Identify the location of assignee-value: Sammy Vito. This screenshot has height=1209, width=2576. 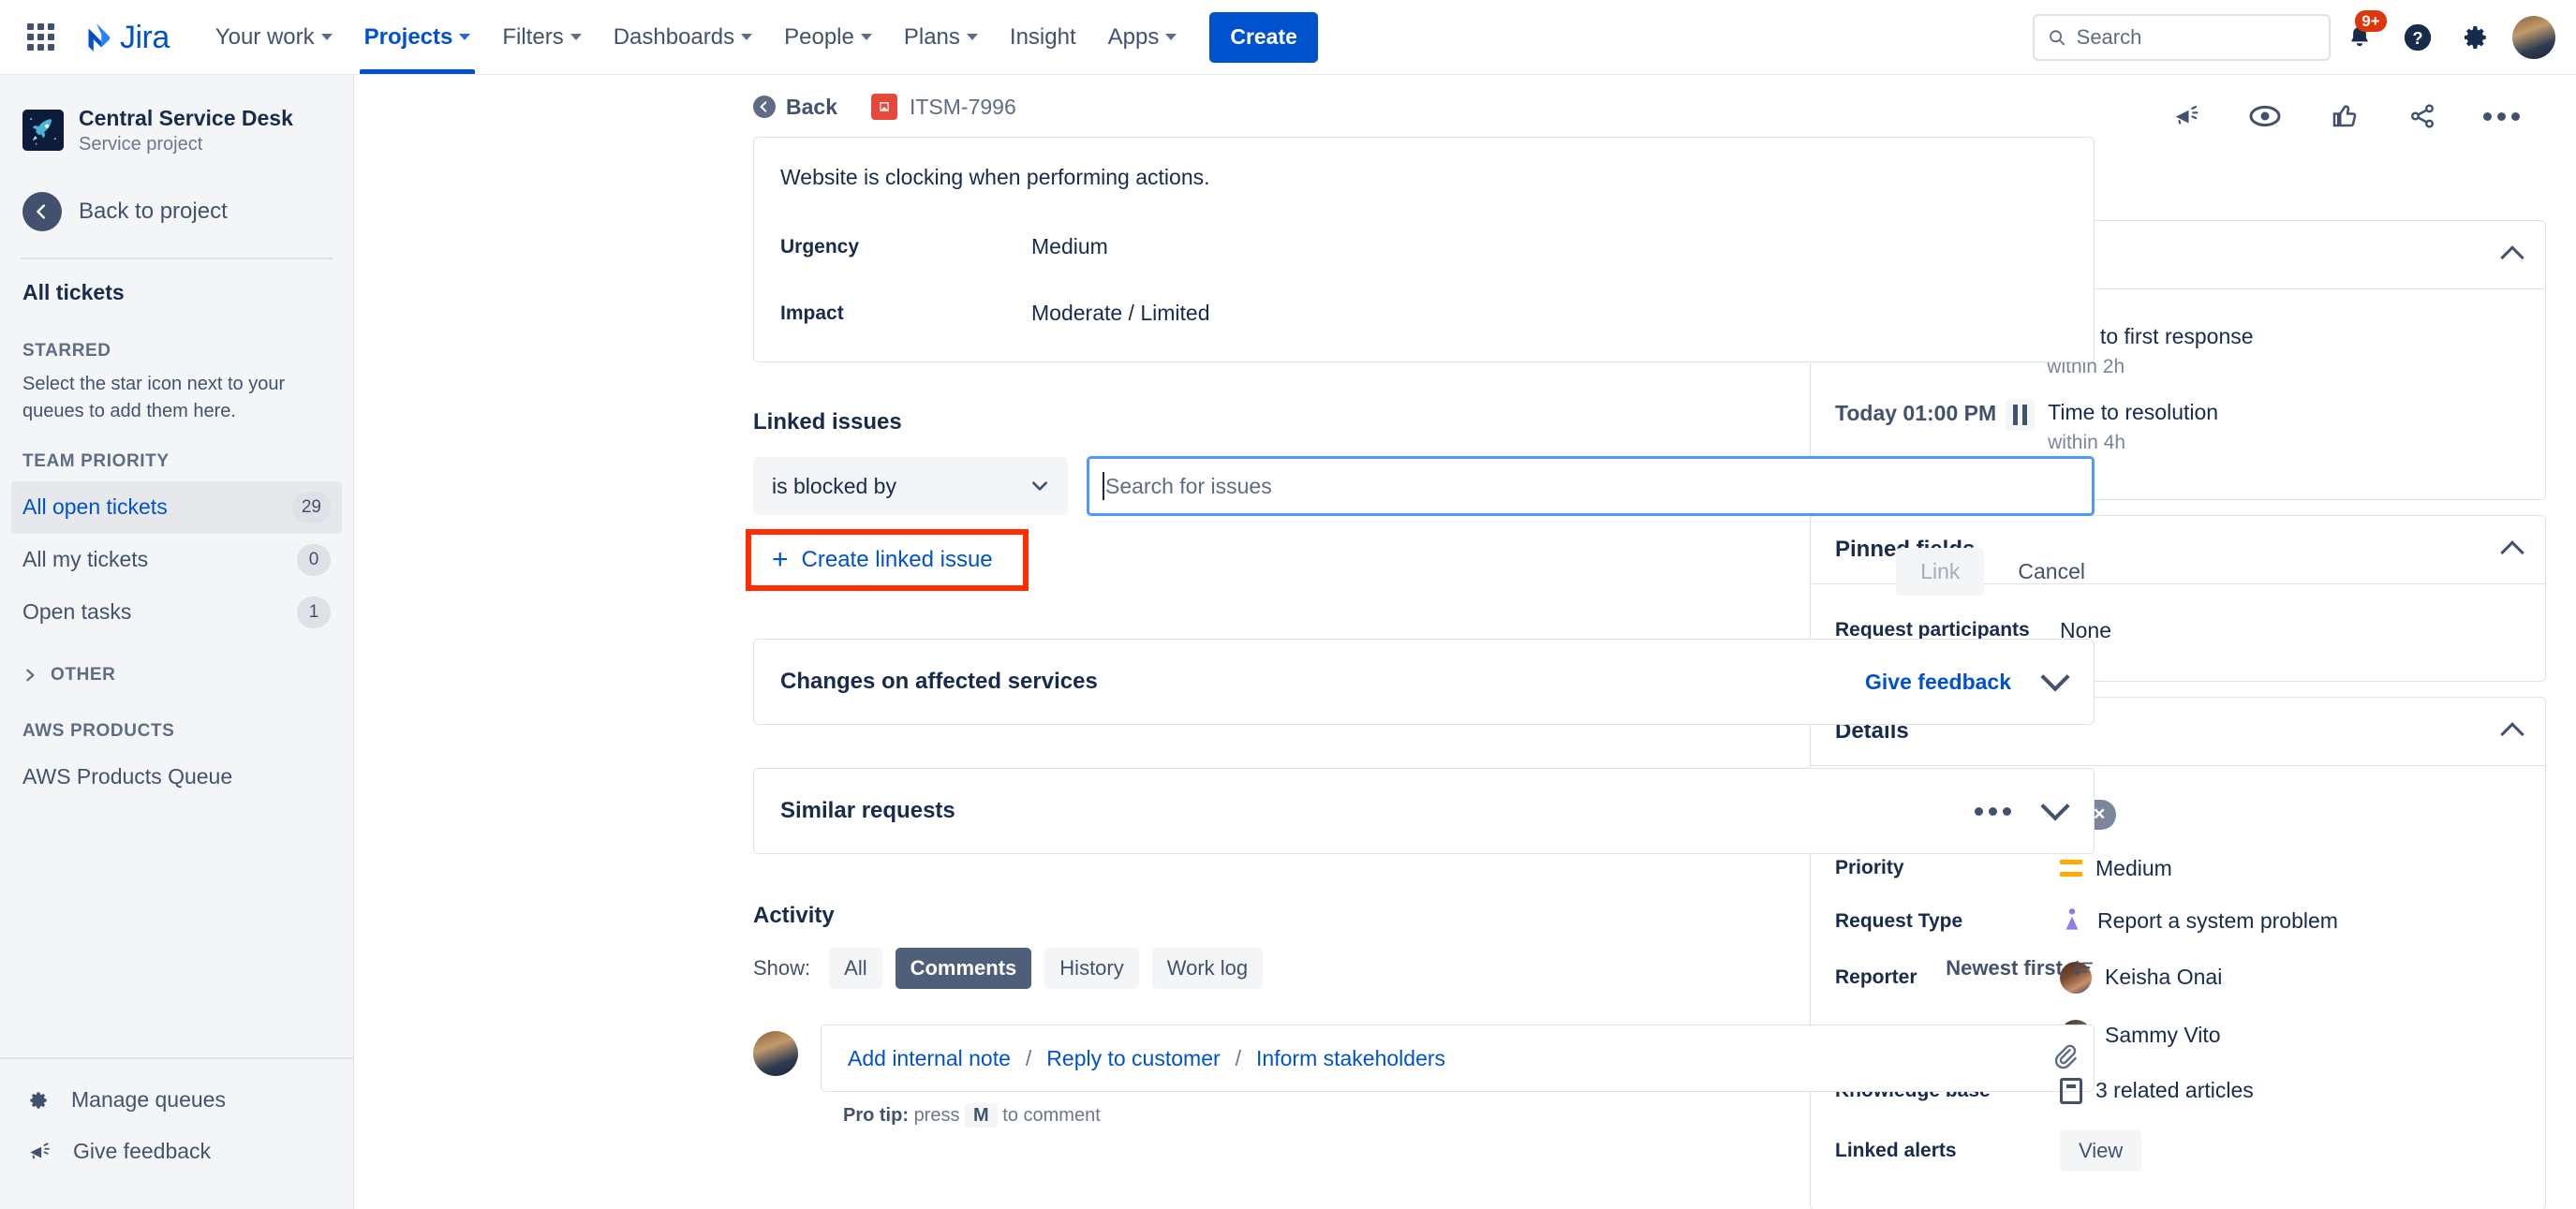
(2163, 1035).